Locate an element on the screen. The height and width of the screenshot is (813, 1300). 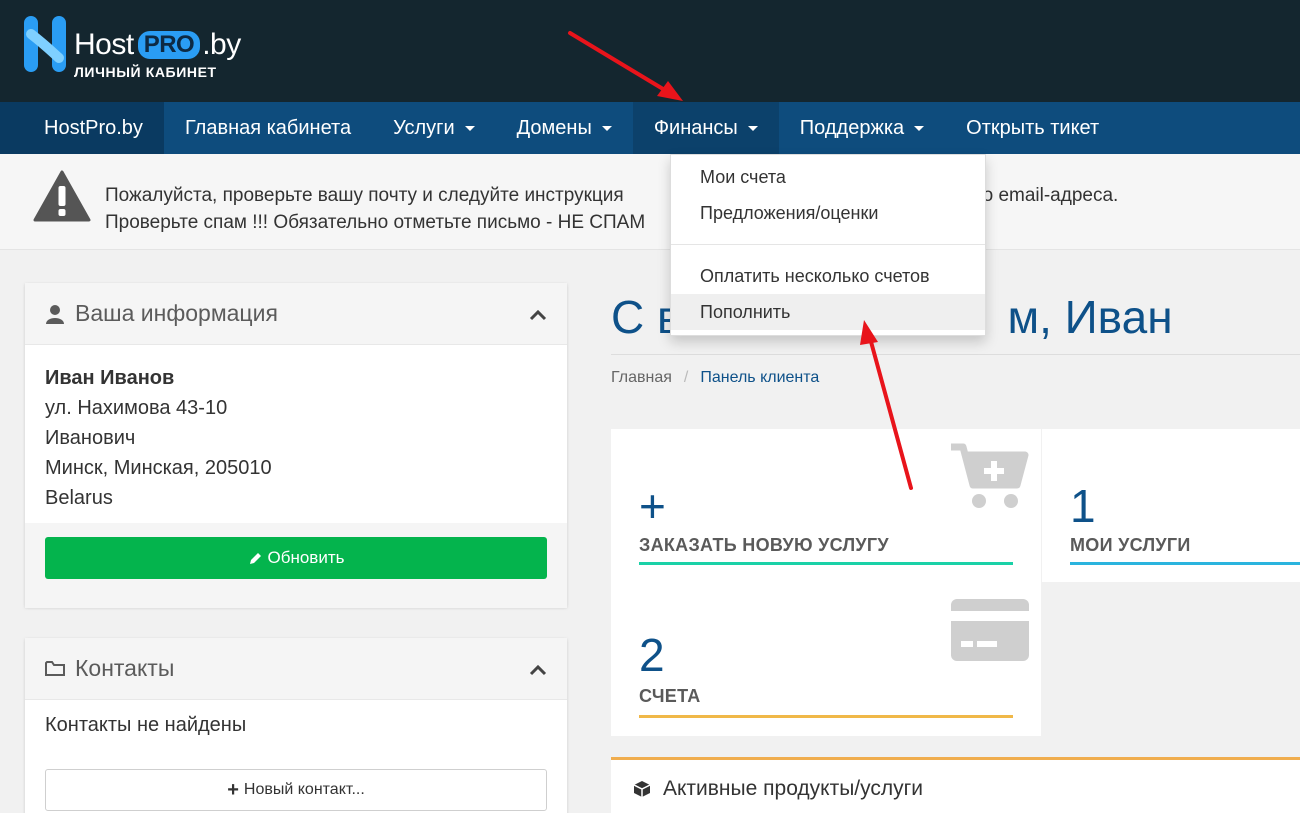
tile-value: 1 is located at coordinates (1083, 506).